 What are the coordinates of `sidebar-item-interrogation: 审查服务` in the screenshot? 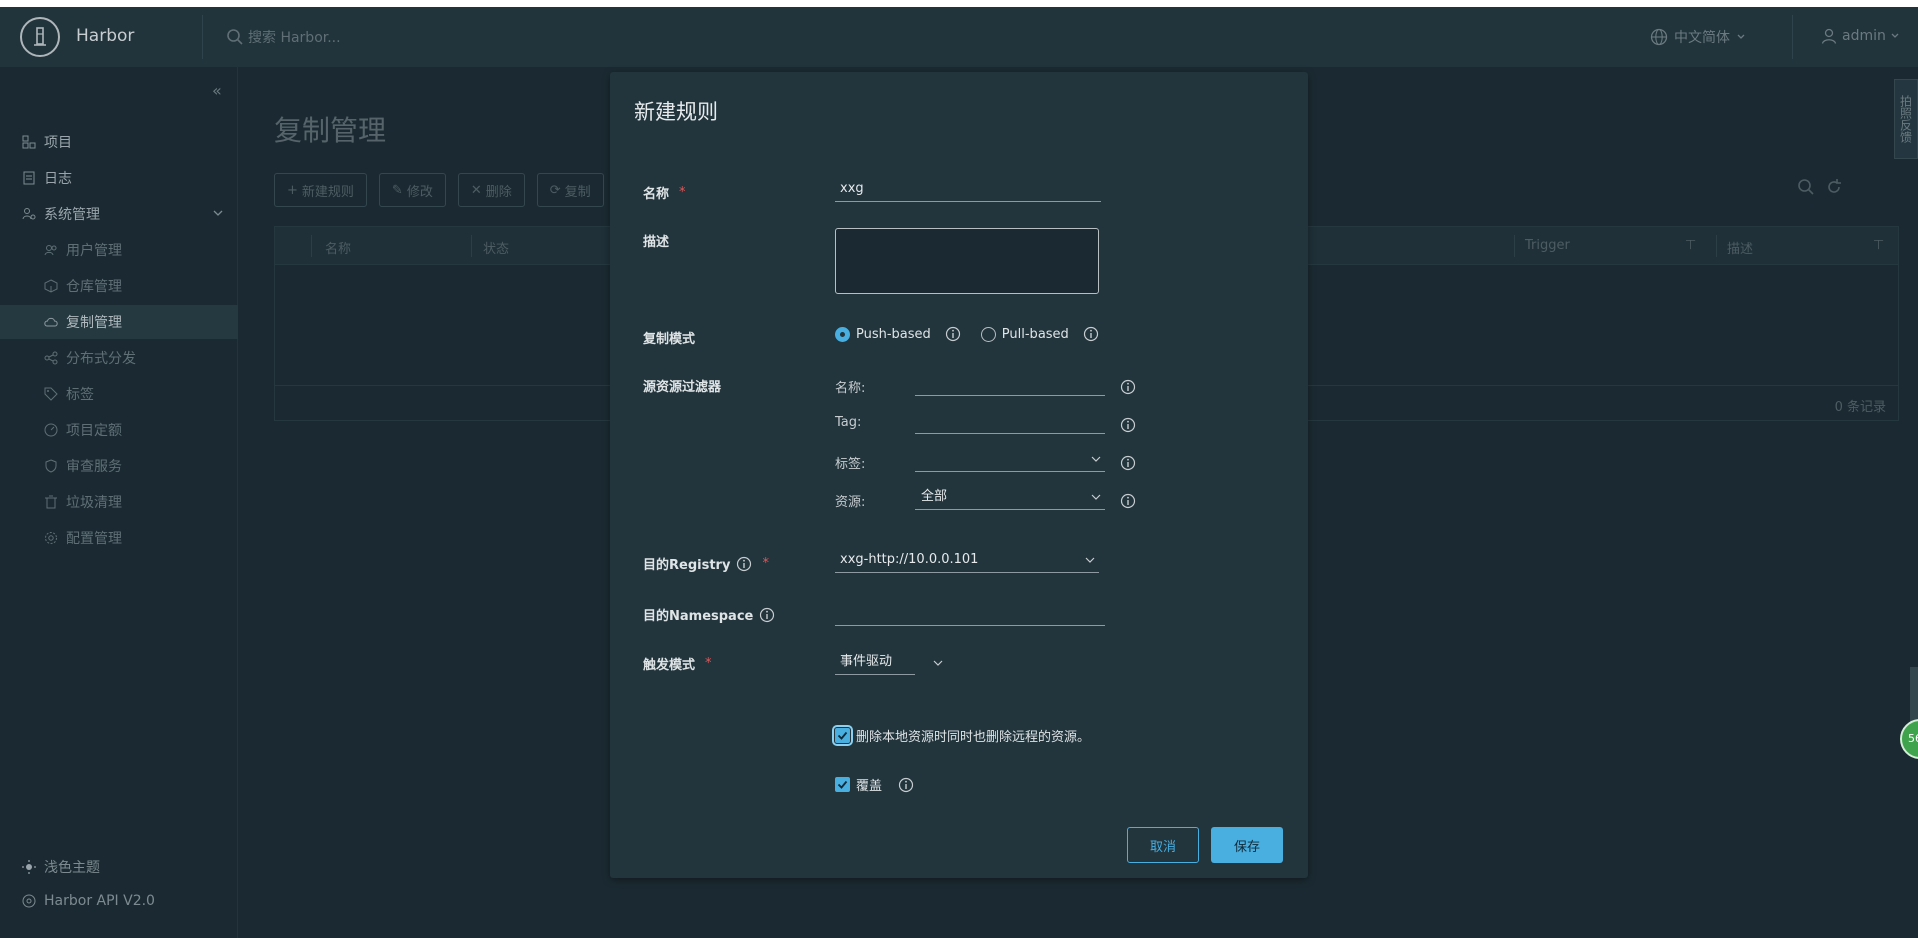 It's located at (119, 466).